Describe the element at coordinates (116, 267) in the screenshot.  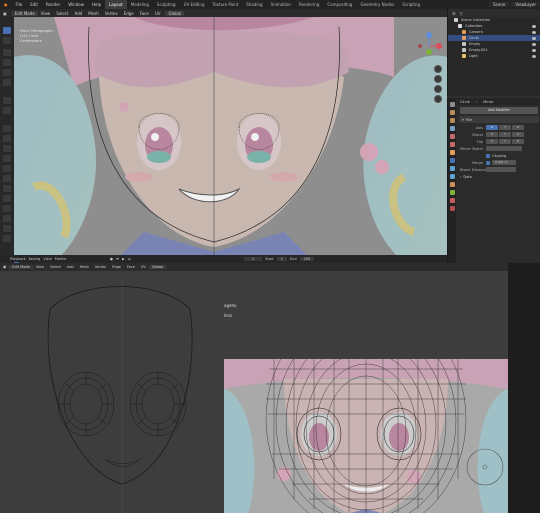
I see `bottom-menu-edge: Edge` at that location.